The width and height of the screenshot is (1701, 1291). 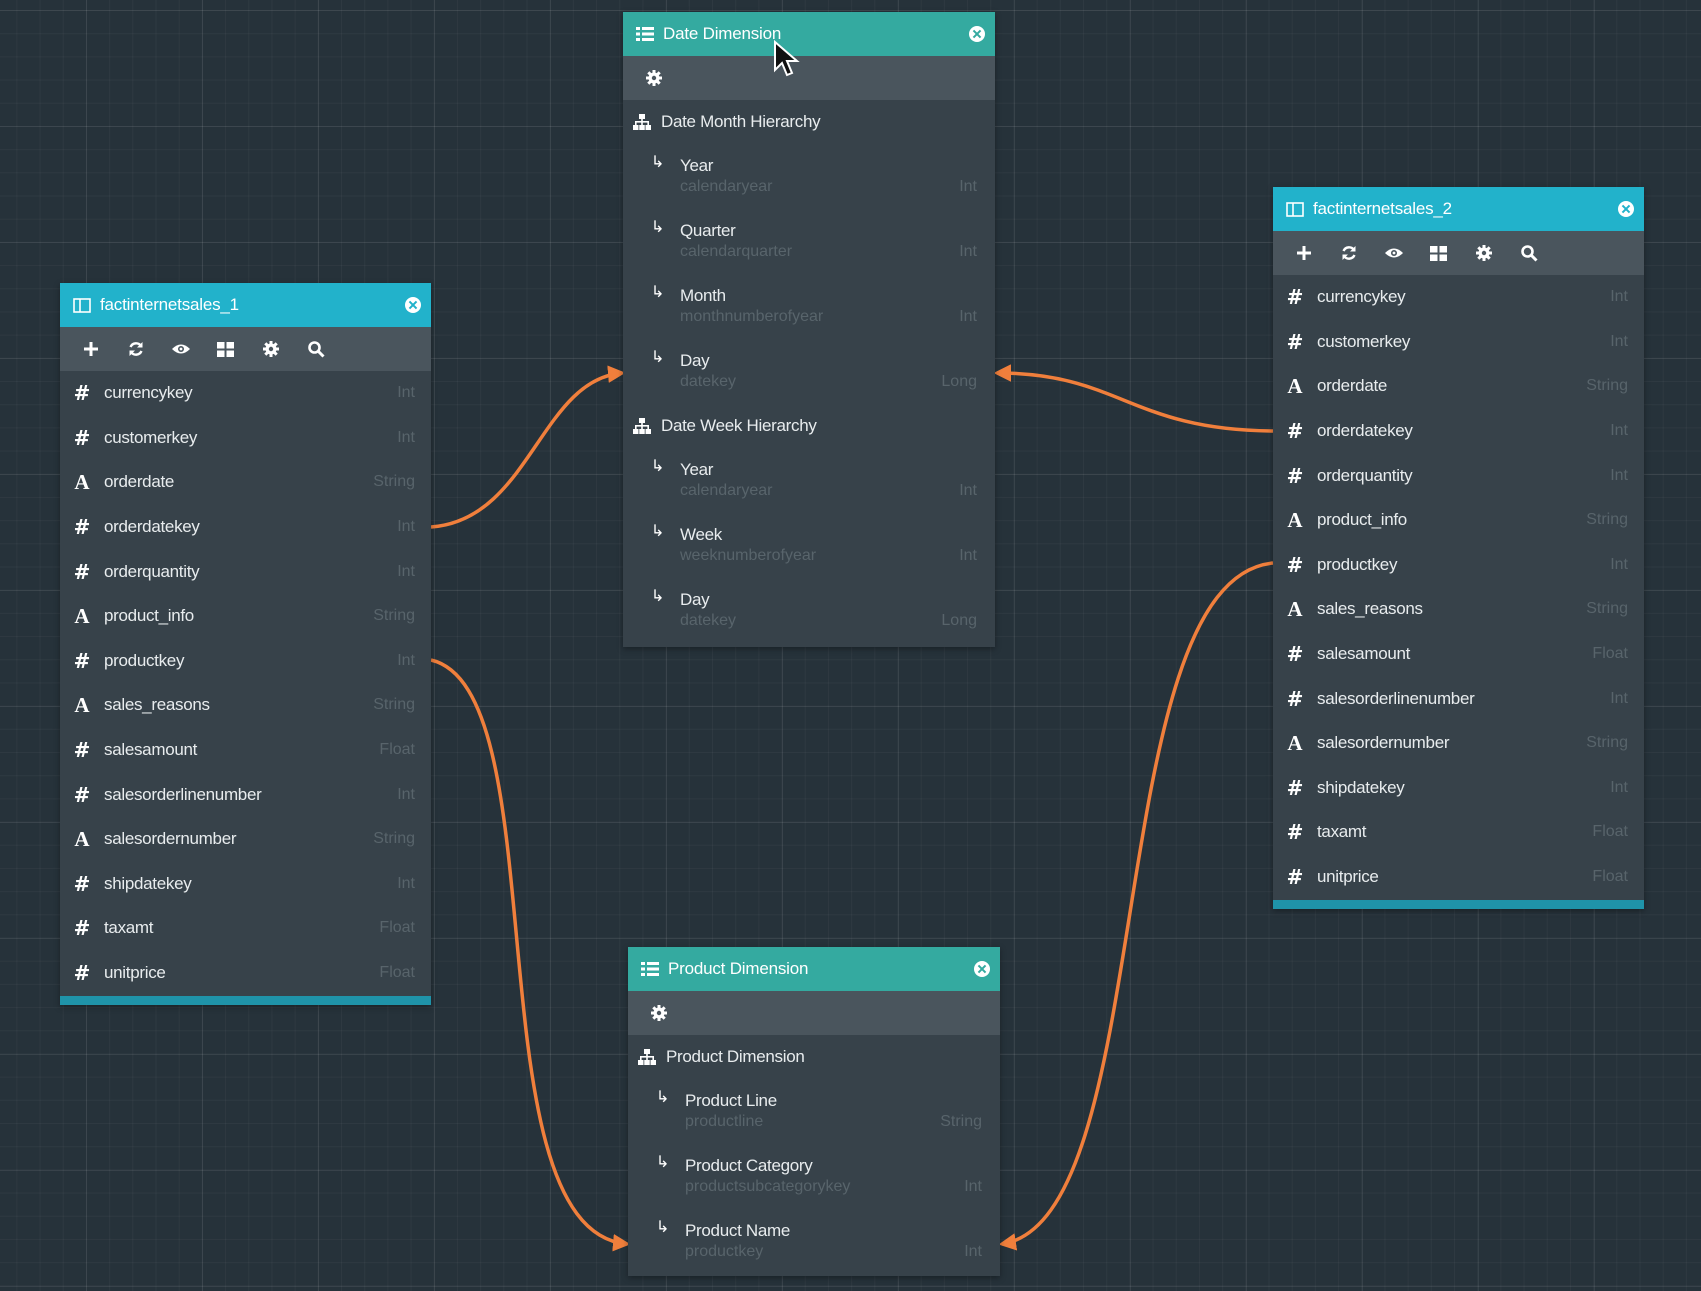 I want to click on hierarchy-level: ↳ Product Line productline String, so click(x=814, y=1111).